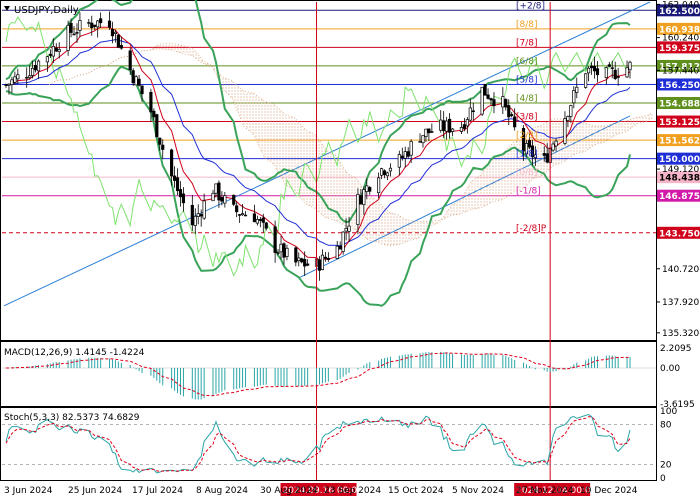  What do you see at coordinates (527, 155) in the screenshot?
I see `level-label: [1/8]` at bounding box center [527, 155].